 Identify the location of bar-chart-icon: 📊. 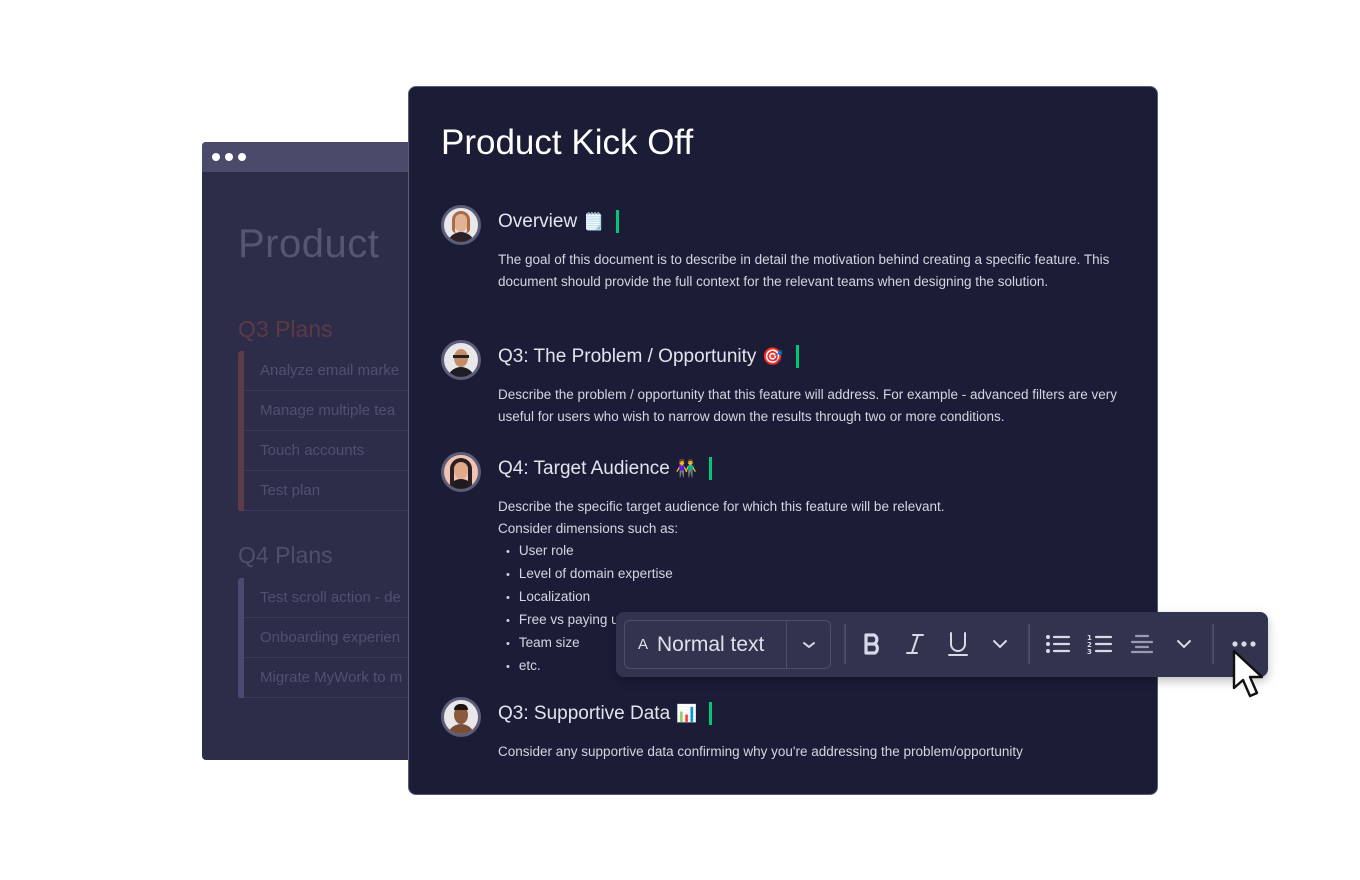
(687, 713).